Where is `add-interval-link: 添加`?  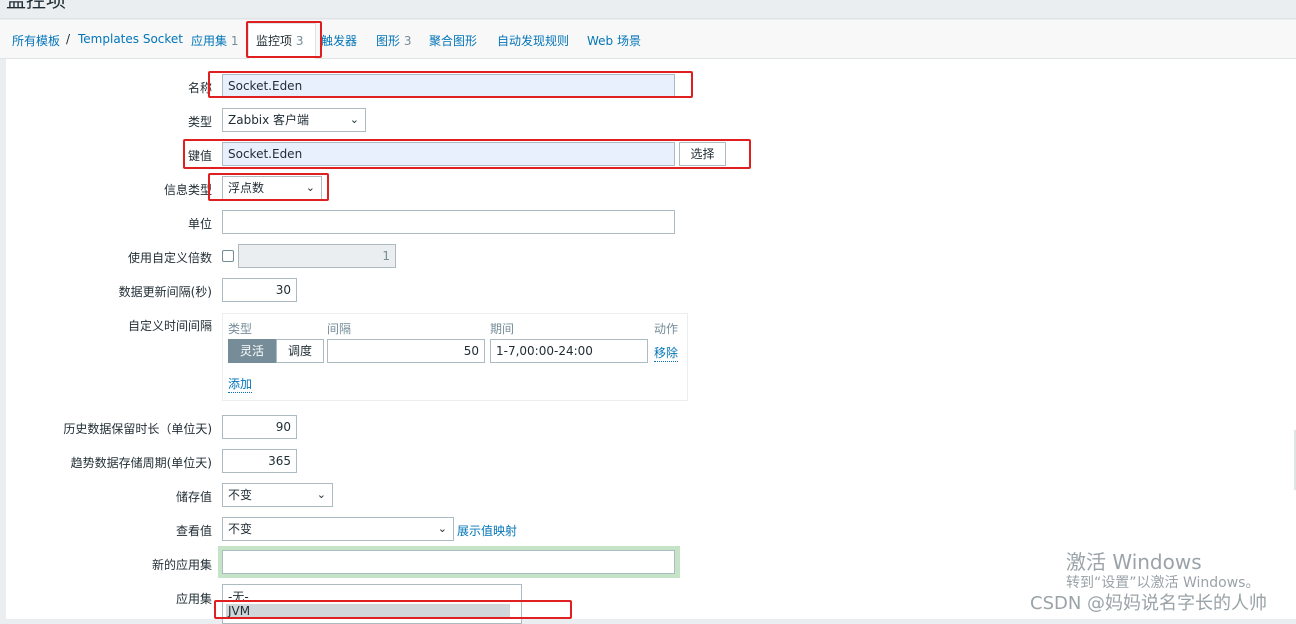 add-interval-link: 添加 is located at coordinates (240, 384).